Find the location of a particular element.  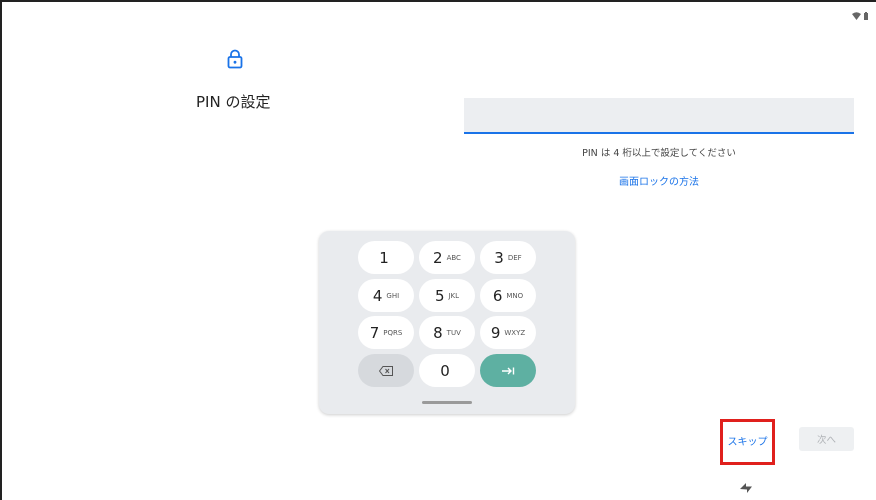

key-1: 1 is located at coordinates (386, 257).